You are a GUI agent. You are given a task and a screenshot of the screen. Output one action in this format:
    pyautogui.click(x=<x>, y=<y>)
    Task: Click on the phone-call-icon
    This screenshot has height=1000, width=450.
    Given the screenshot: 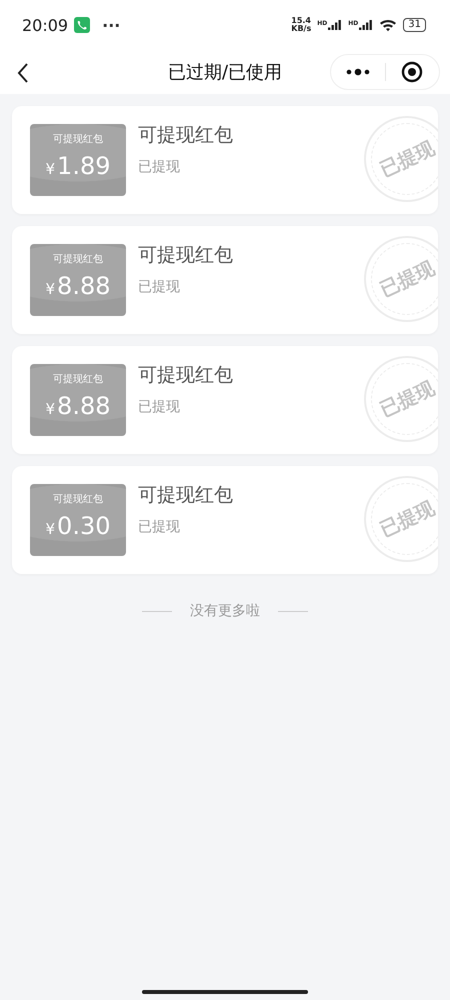 What is the action you would take?
    pyautogui.click(x=82, y=25)
    